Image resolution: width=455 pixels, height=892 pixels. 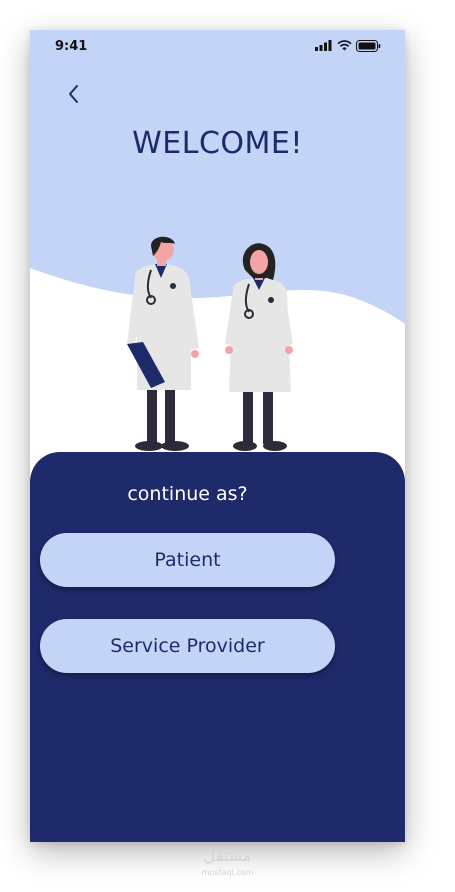 What do you see at coordinates (217, 46) in the screenshot?
I see `status-bar: 9:41` at bounding box center [217, 46].